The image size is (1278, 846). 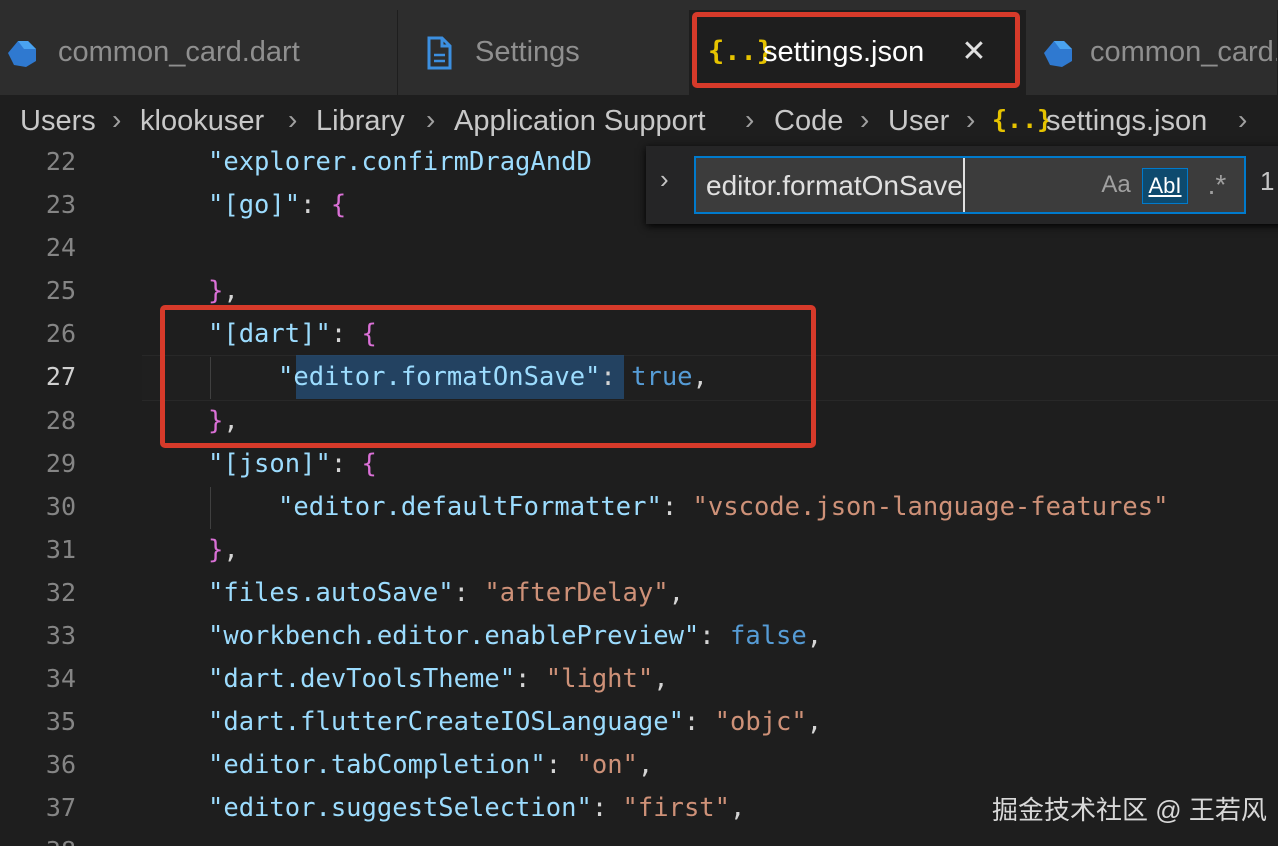 I want to click on code-line-37: "editor.suggestSelection": "first",, so click(x=476, y=808).